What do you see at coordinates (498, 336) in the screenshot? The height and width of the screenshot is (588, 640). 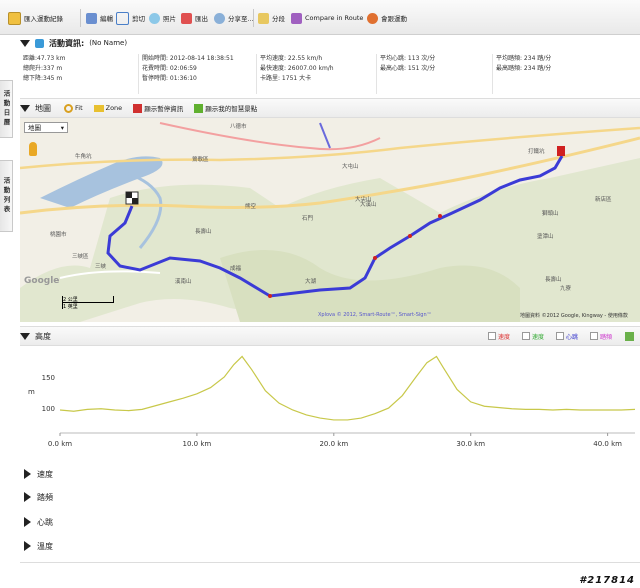 I see `speed-checkbox: 速度` at bounding box center [498, 336].